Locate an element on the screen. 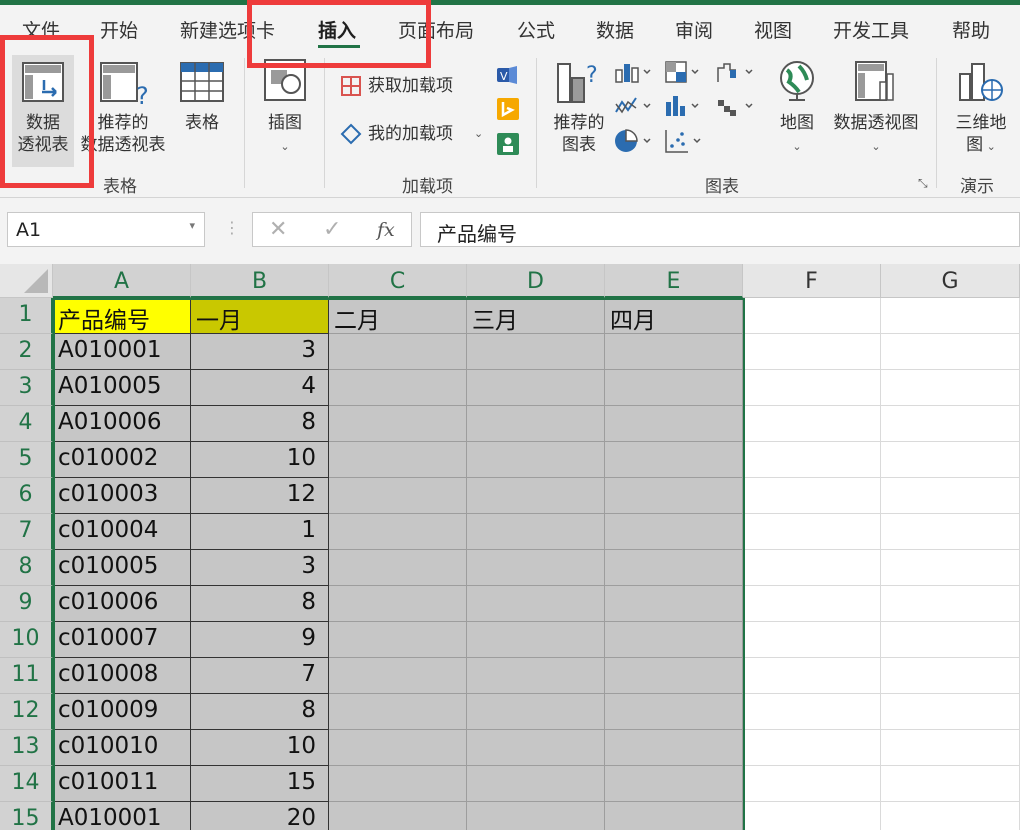  cell-g14 is located at coordinates (950, 784).